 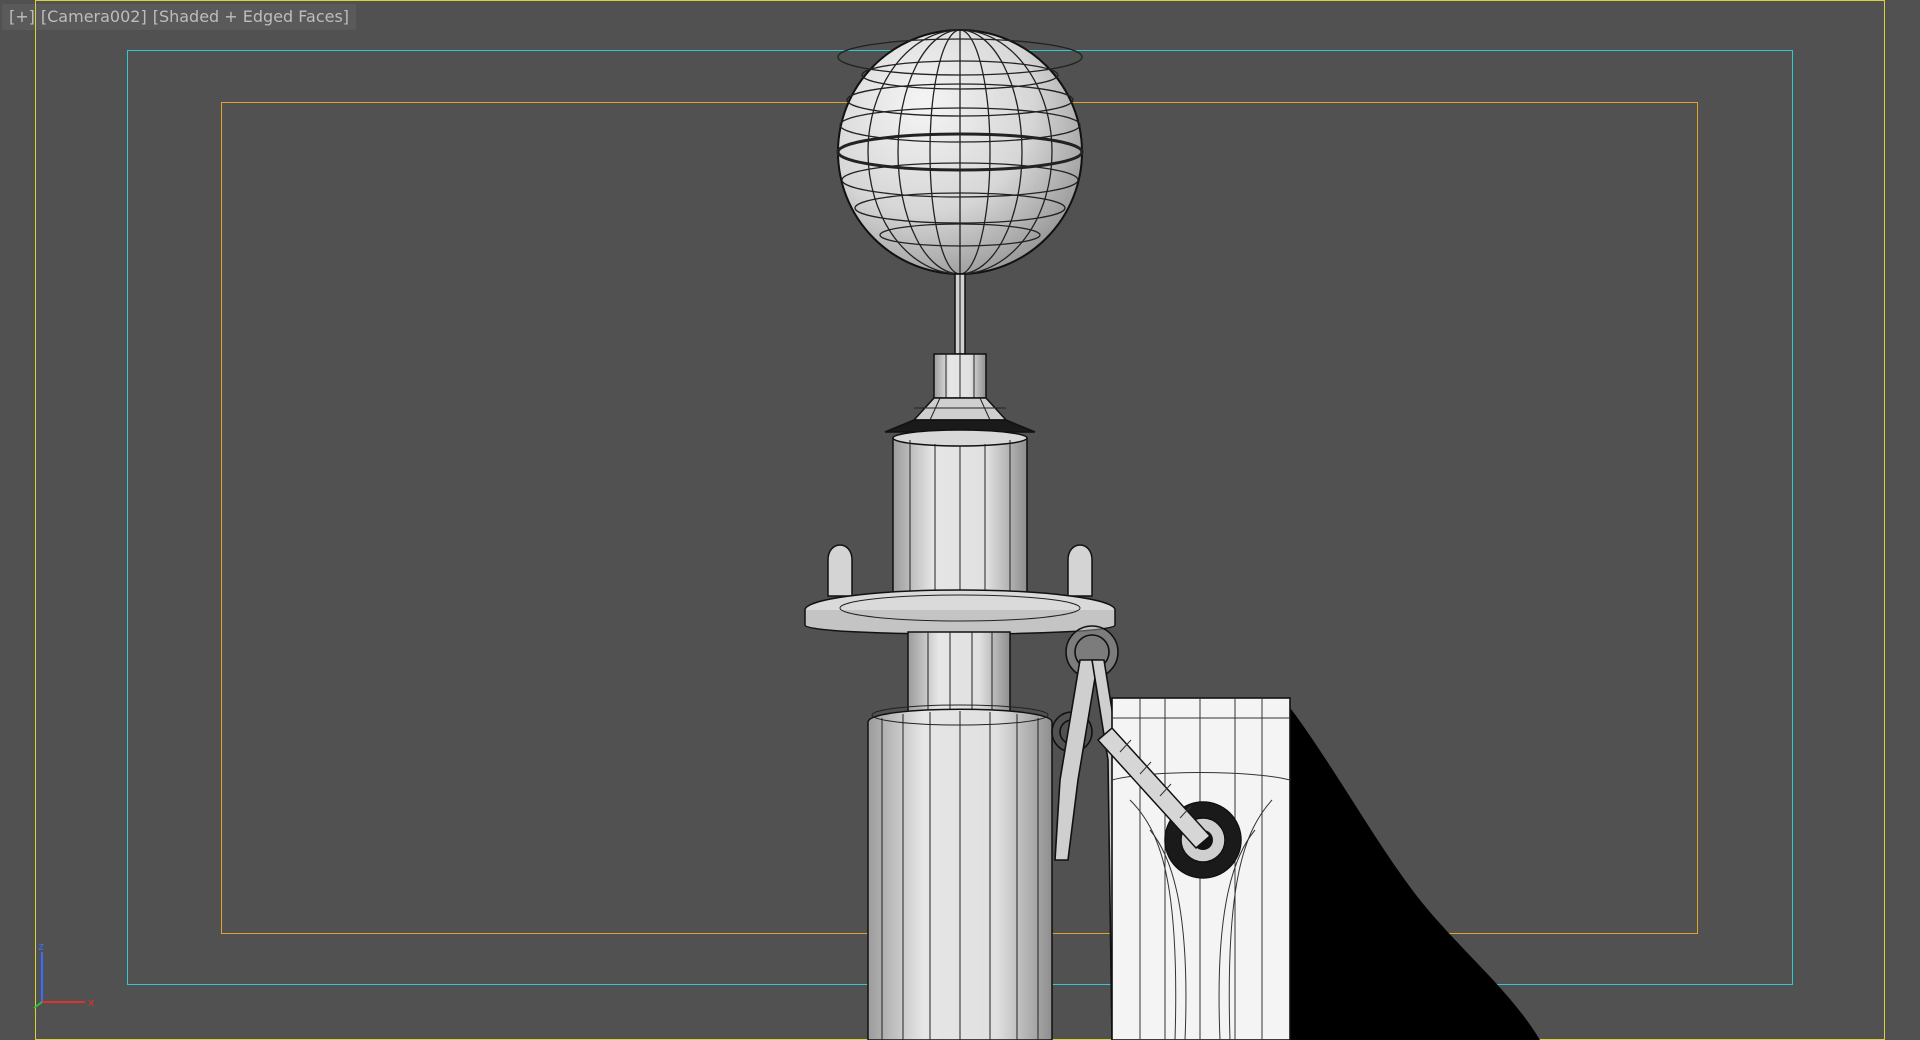 What do you see at coordinates (38, 1005) in the screenshot?
I see `y-axis-line` at bounding box center [38, 1005].